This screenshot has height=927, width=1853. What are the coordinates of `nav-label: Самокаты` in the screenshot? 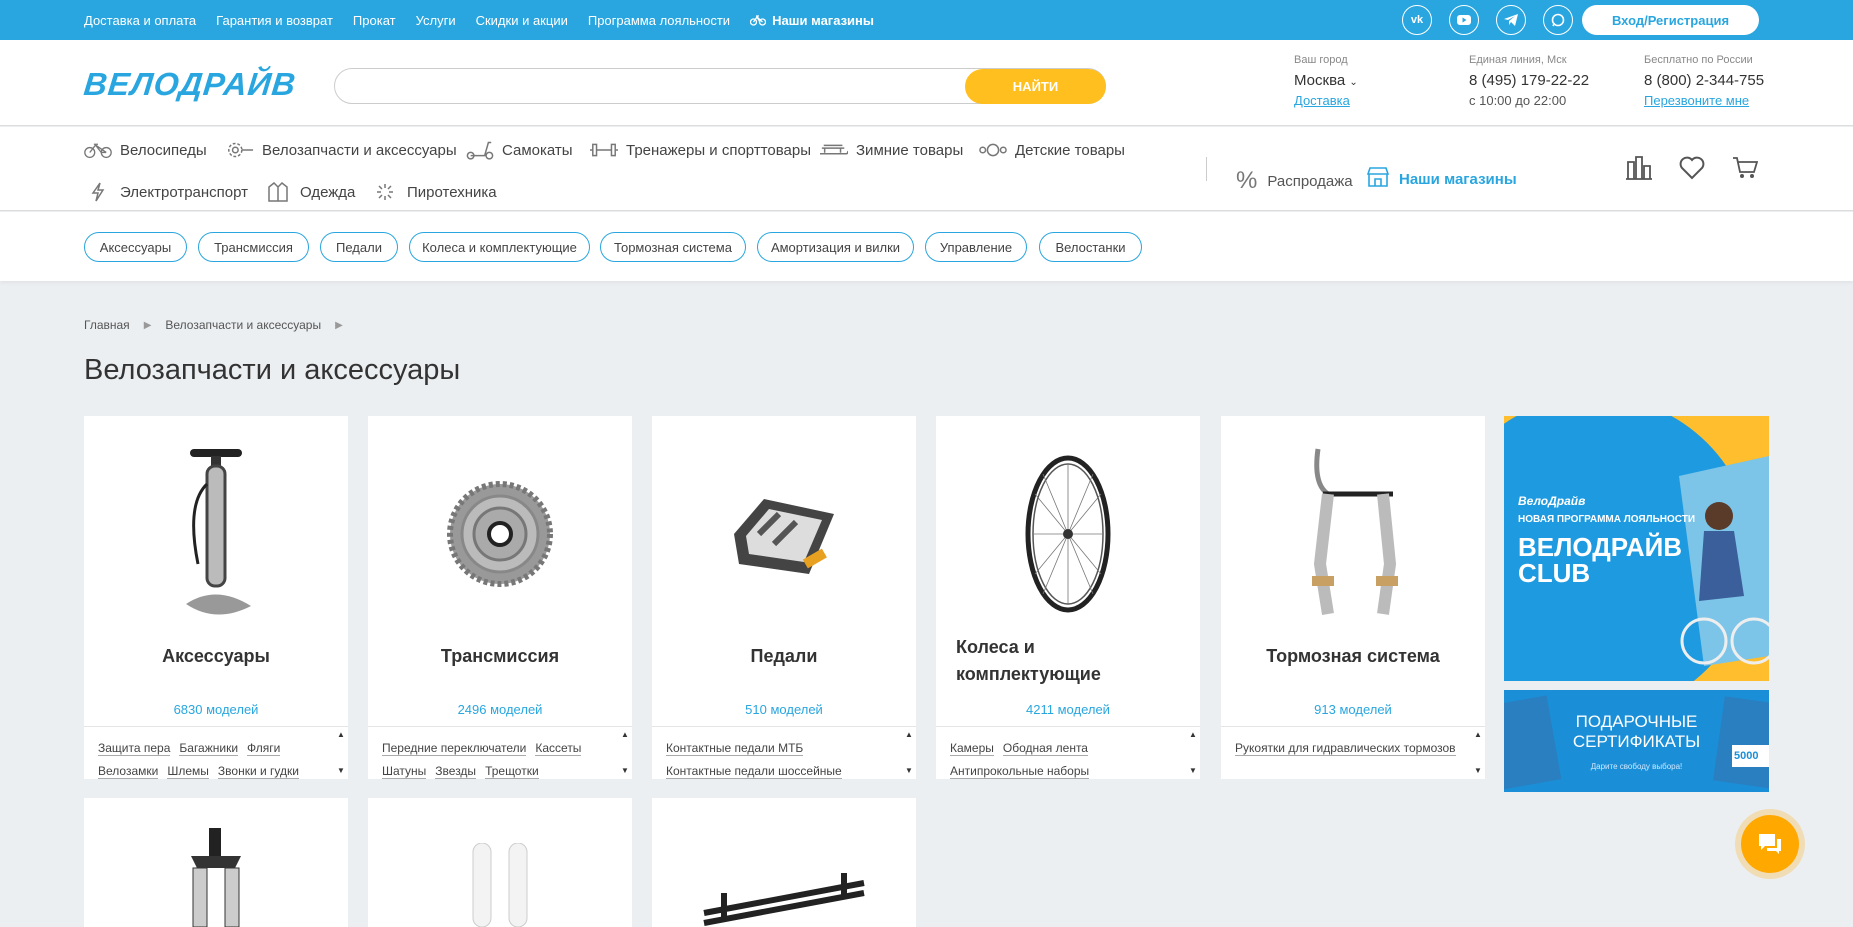 It's located at (537, 150).